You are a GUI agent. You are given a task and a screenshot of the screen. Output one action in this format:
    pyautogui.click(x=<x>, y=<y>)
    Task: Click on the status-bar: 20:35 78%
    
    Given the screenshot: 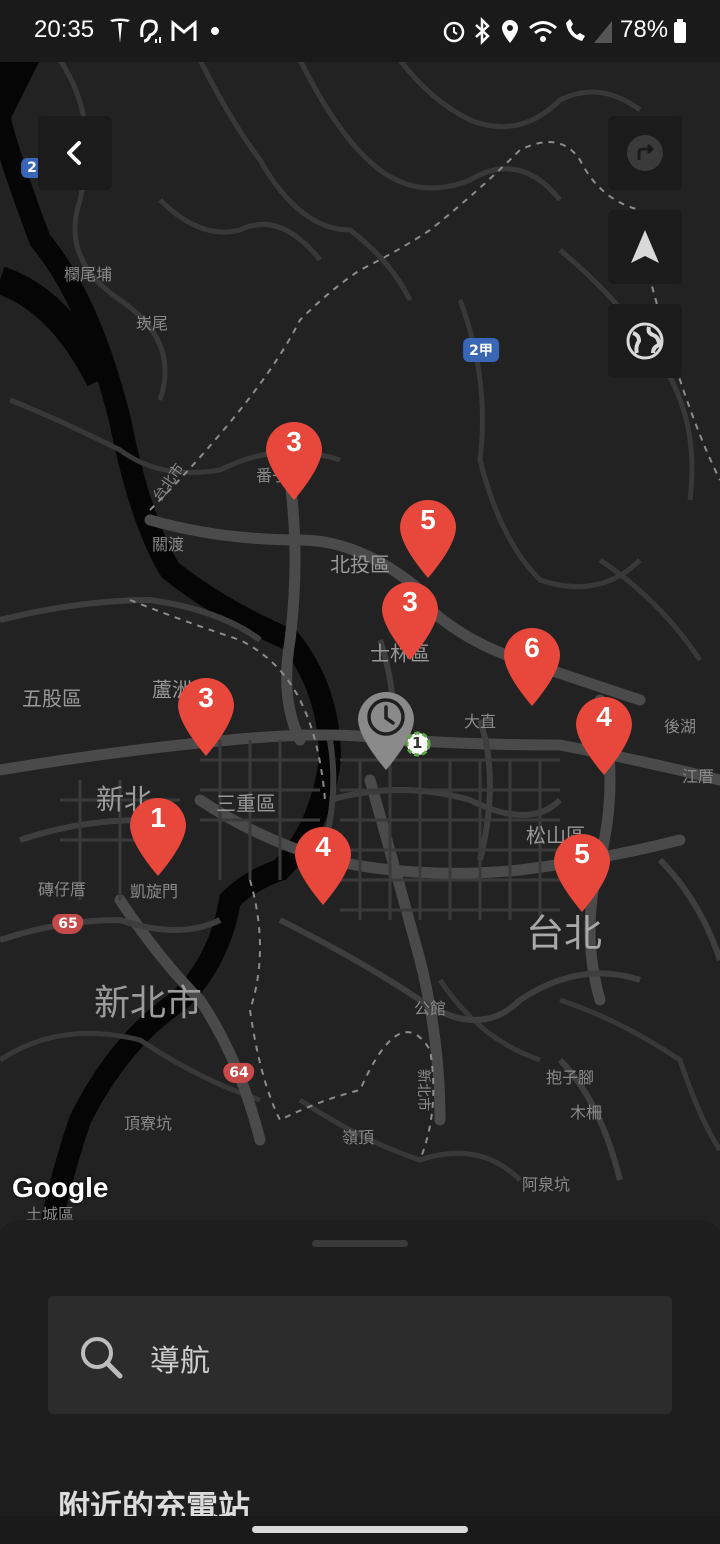 What is the action you would take?
    pyautogui.click(x=360, y=31)
    